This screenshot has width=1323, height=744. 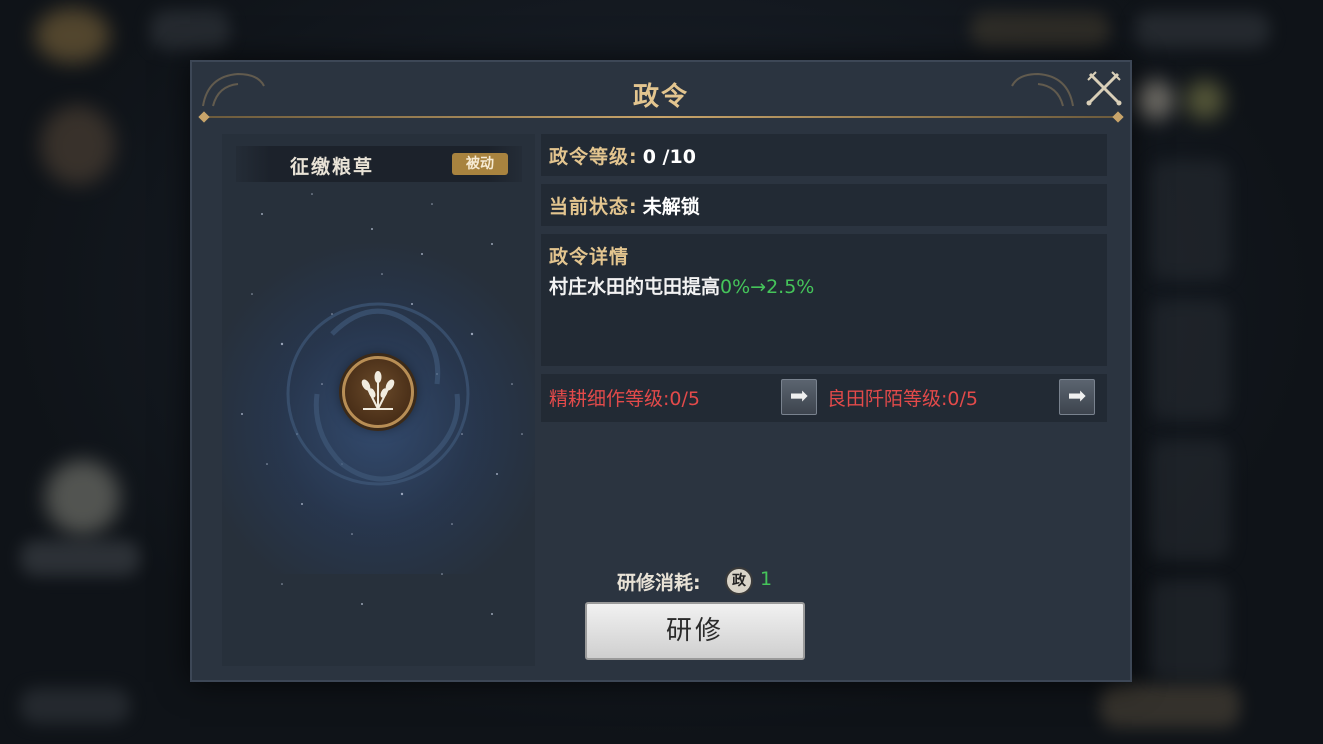 I want to click on requirements-row: 精耕细作等级:0/5 ➡ 良田阡陌等级:0/5 ➡, so click(x=824, y=398).